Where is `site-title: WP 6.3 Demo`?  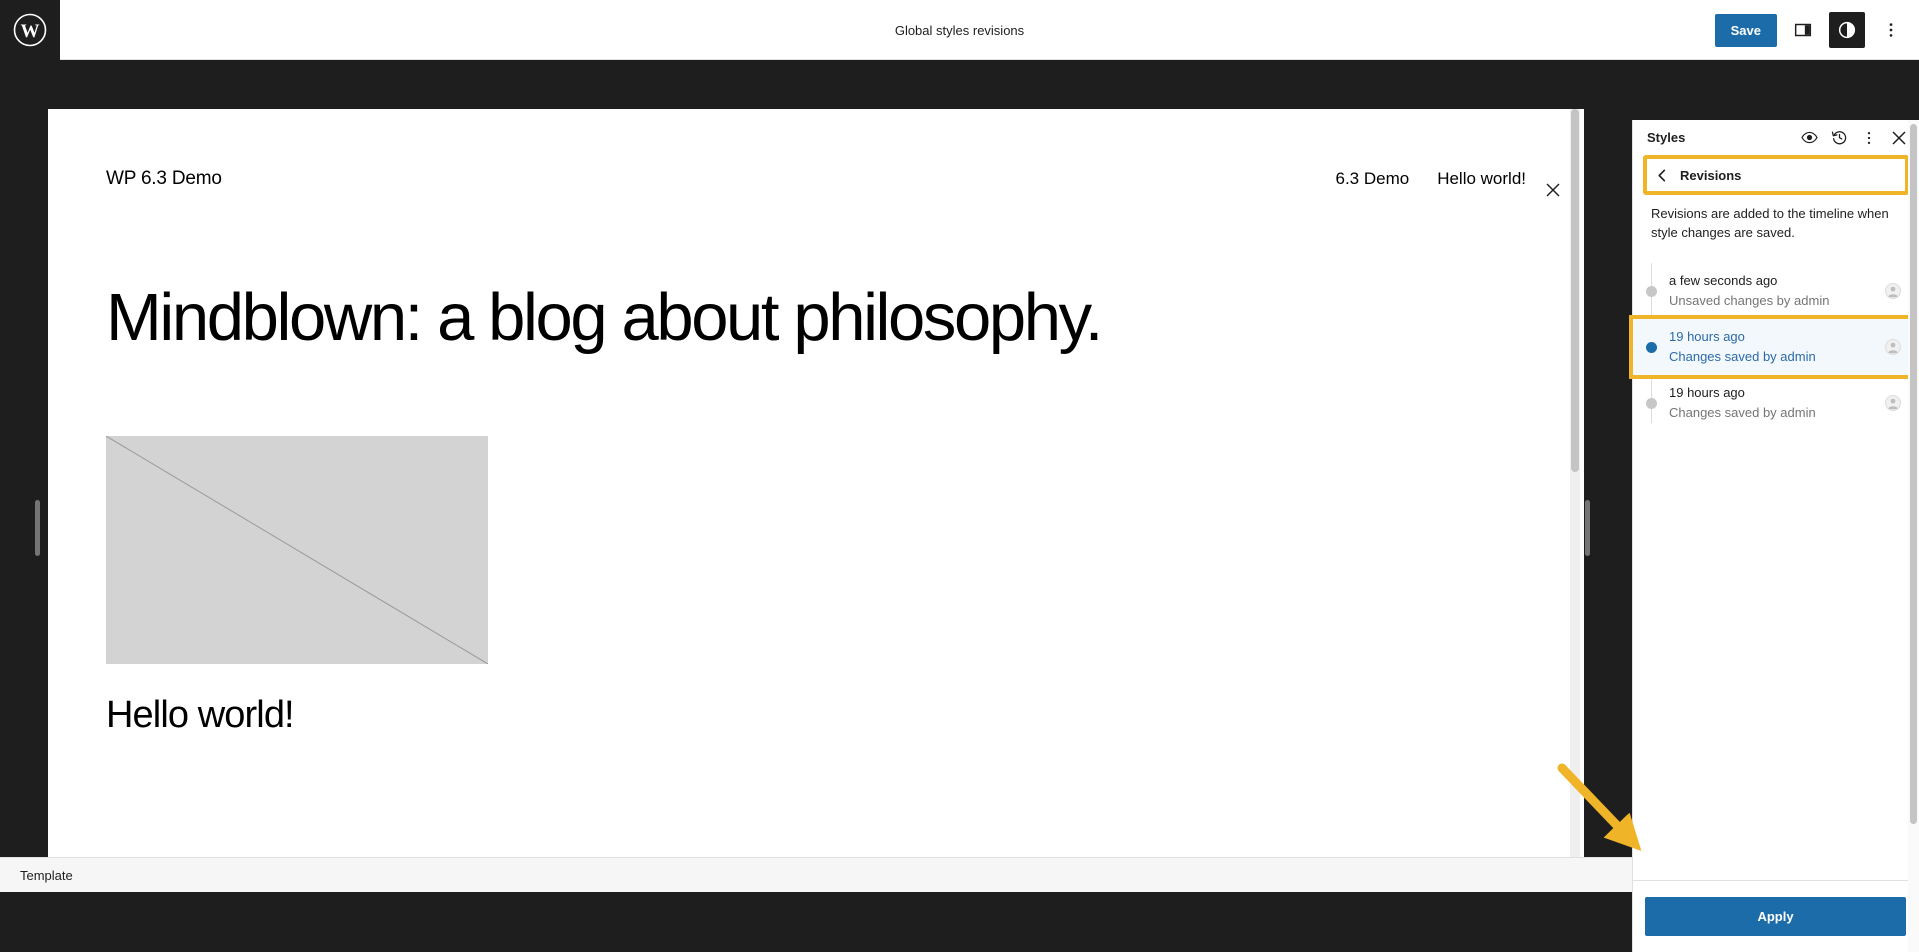 site-title: WP 6.3 Demo is located at coordinates (164, 178).